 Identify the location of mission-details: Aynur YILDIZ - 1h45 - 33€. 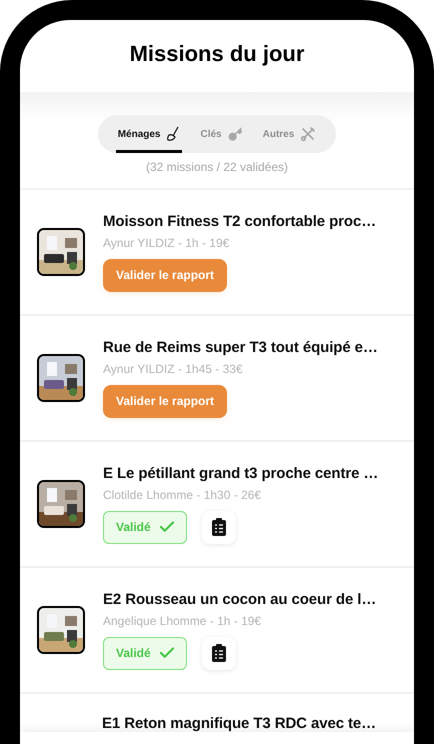
(173, 369).